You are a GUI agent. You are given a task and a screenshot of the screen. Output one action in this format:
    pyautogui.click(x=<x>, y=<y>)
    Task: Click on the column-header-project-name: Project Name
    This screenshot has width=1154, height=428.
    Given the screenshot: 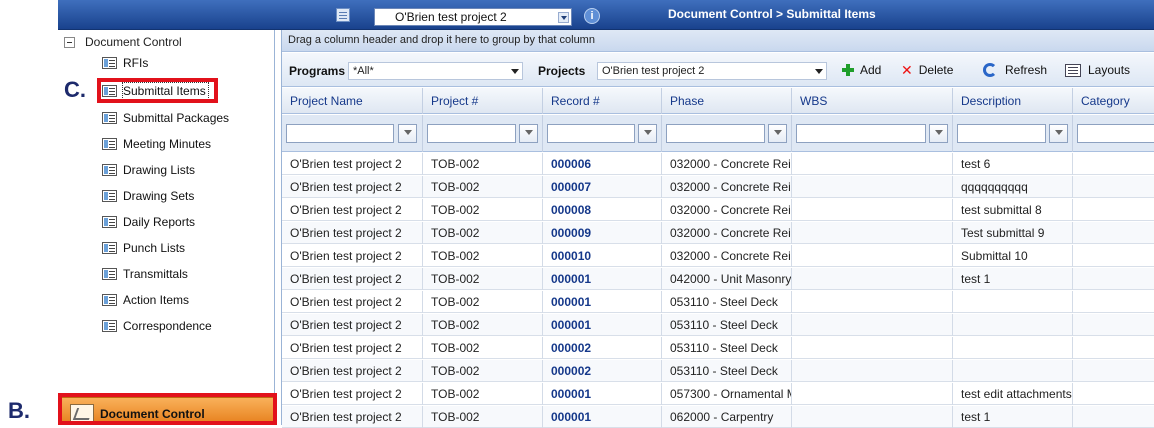 What is the action you would take?
    pyautogui.click(x=352, y=101)
    